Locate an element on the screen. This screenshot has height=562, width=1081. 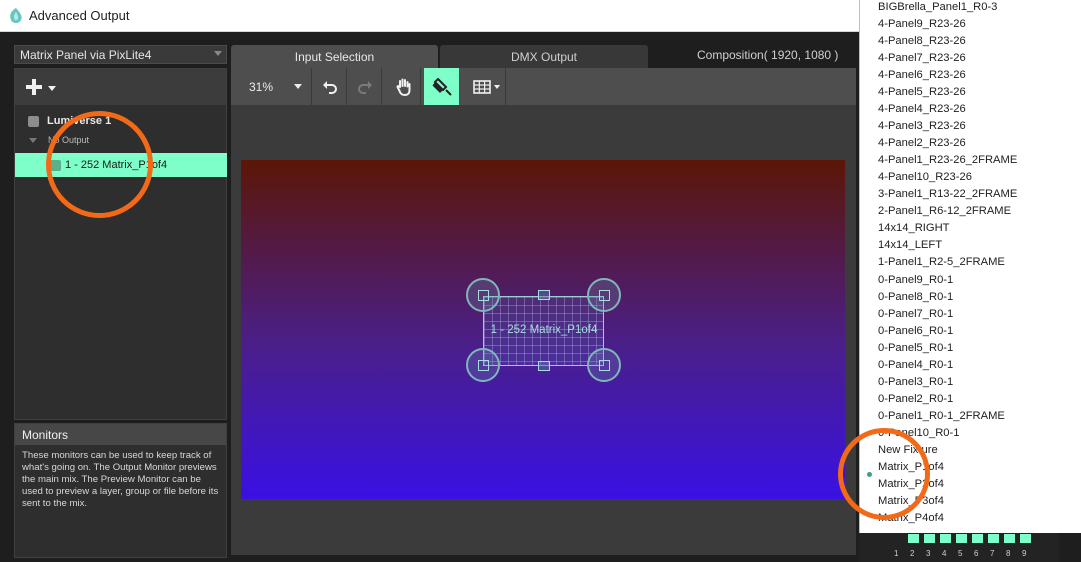
fixture-list-item: 14x14_RIGHT is located at coordinates (914, 228).